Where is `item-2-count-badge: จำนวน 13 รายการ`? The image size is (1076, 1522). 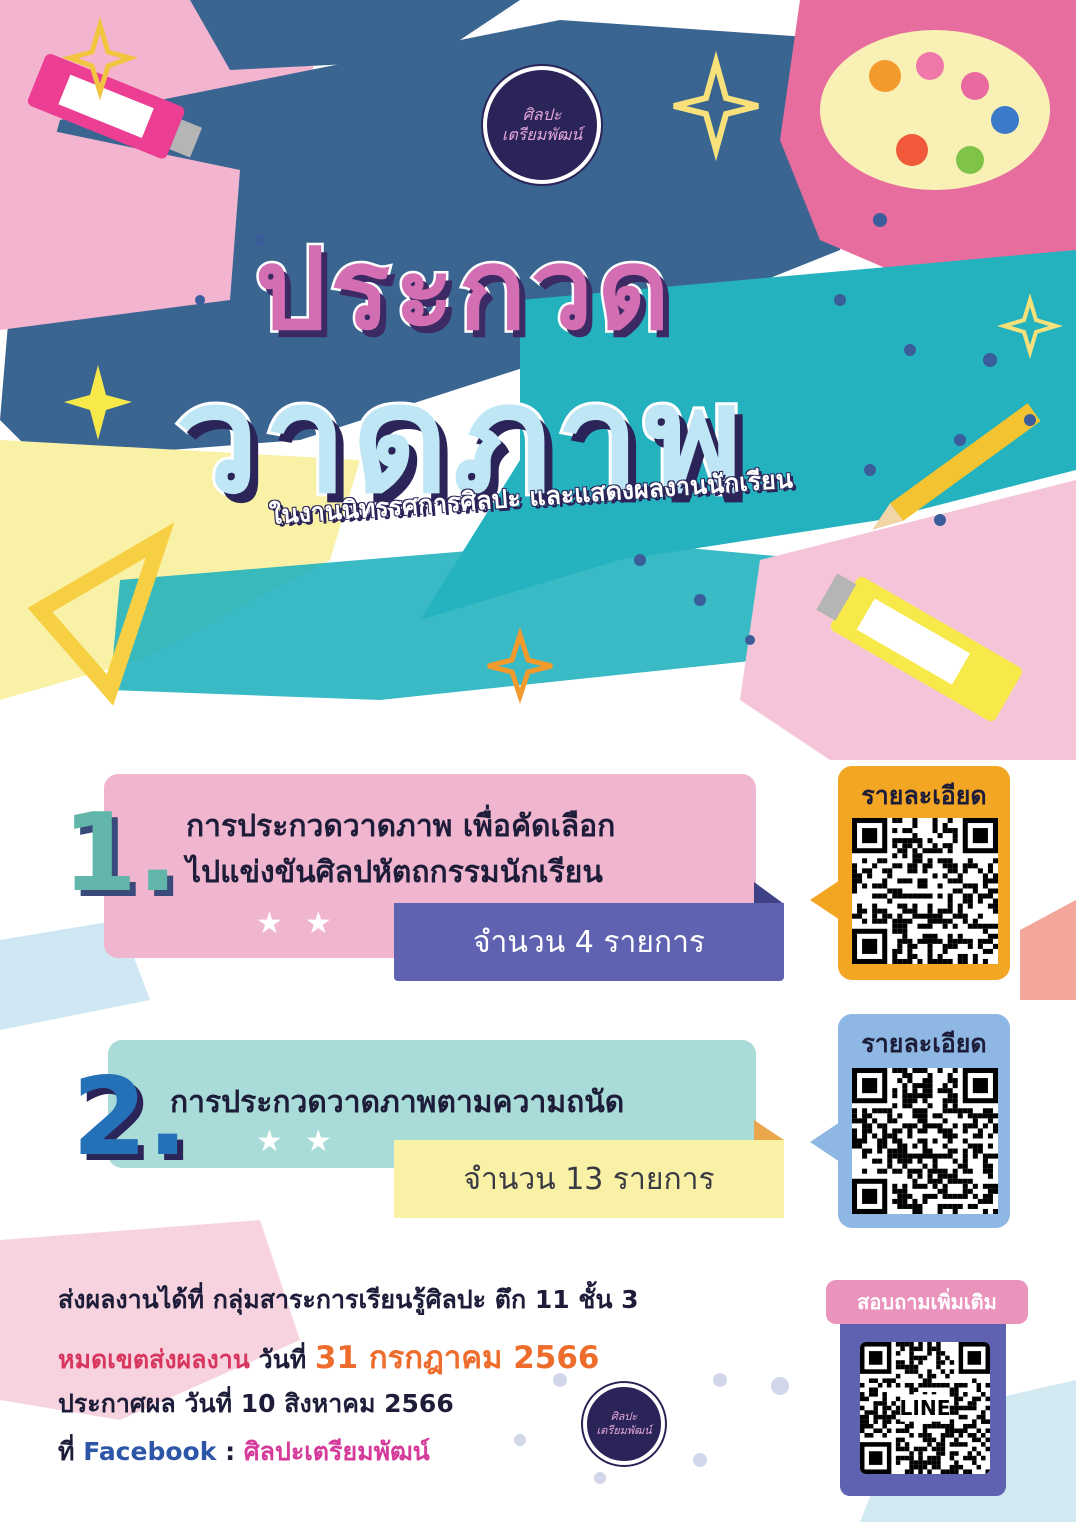 item-2-count-badge: จำนวน 13 รายการ is located at coordinates (589, 1179).